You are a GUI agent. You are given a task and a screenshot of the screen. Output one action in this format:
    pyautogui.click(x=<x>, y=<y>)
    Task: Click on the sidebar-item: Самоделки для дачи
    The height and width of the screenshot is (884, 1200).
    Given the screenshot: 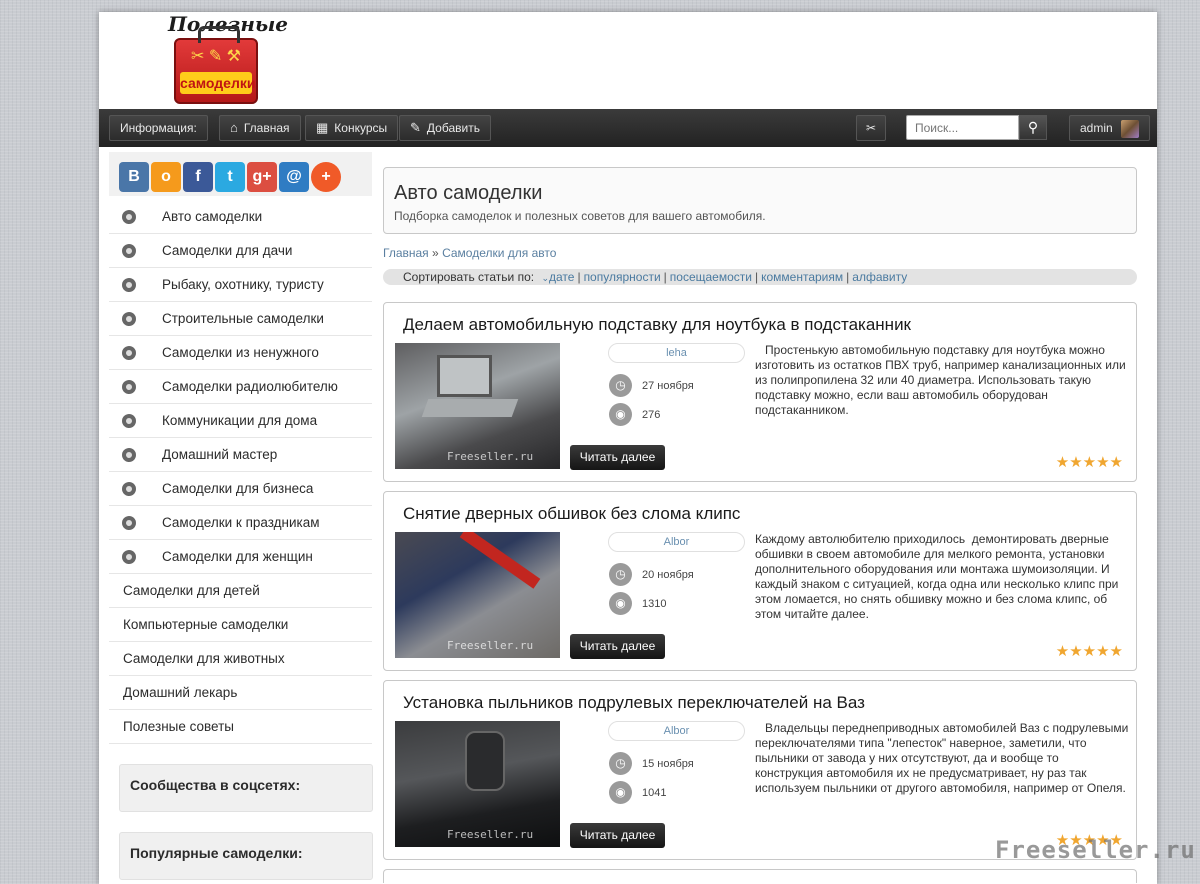 What is the action you would take?
    pyautogui.click(x=240, y=251)
    